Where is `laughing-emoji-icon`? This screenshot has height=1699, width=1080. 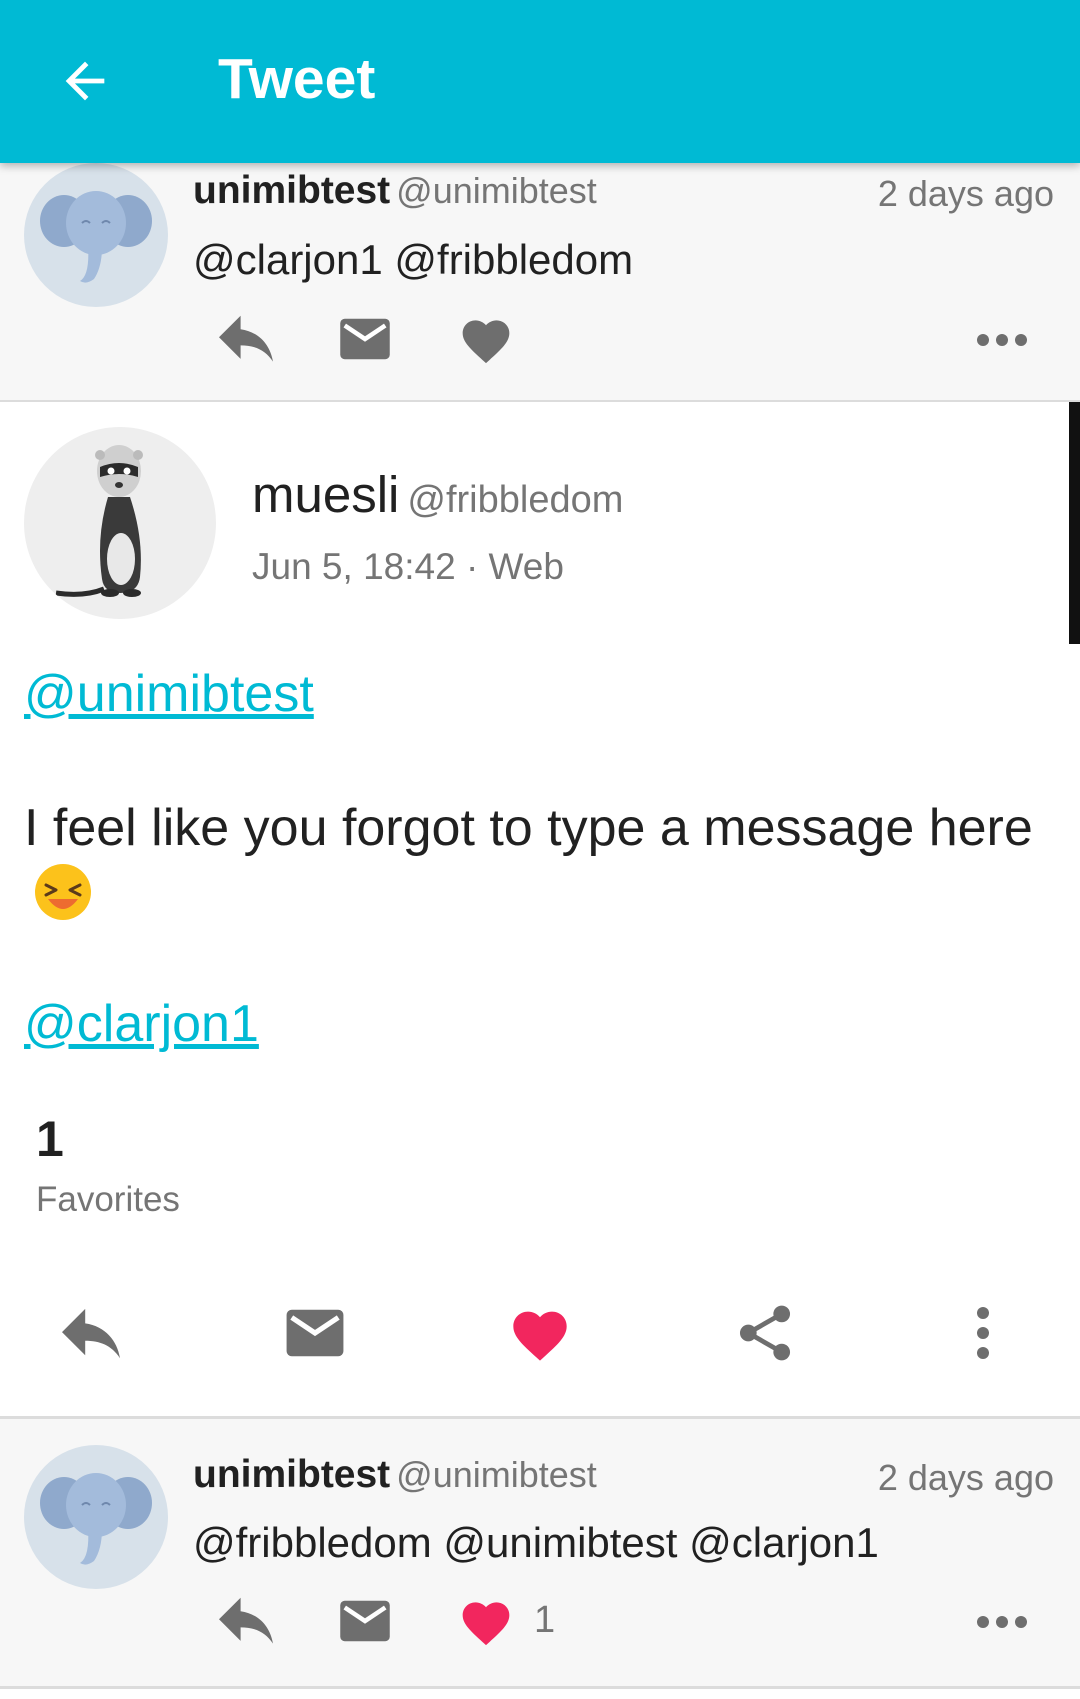
laughing-emoji-icon is located at coordinates (63, 900).